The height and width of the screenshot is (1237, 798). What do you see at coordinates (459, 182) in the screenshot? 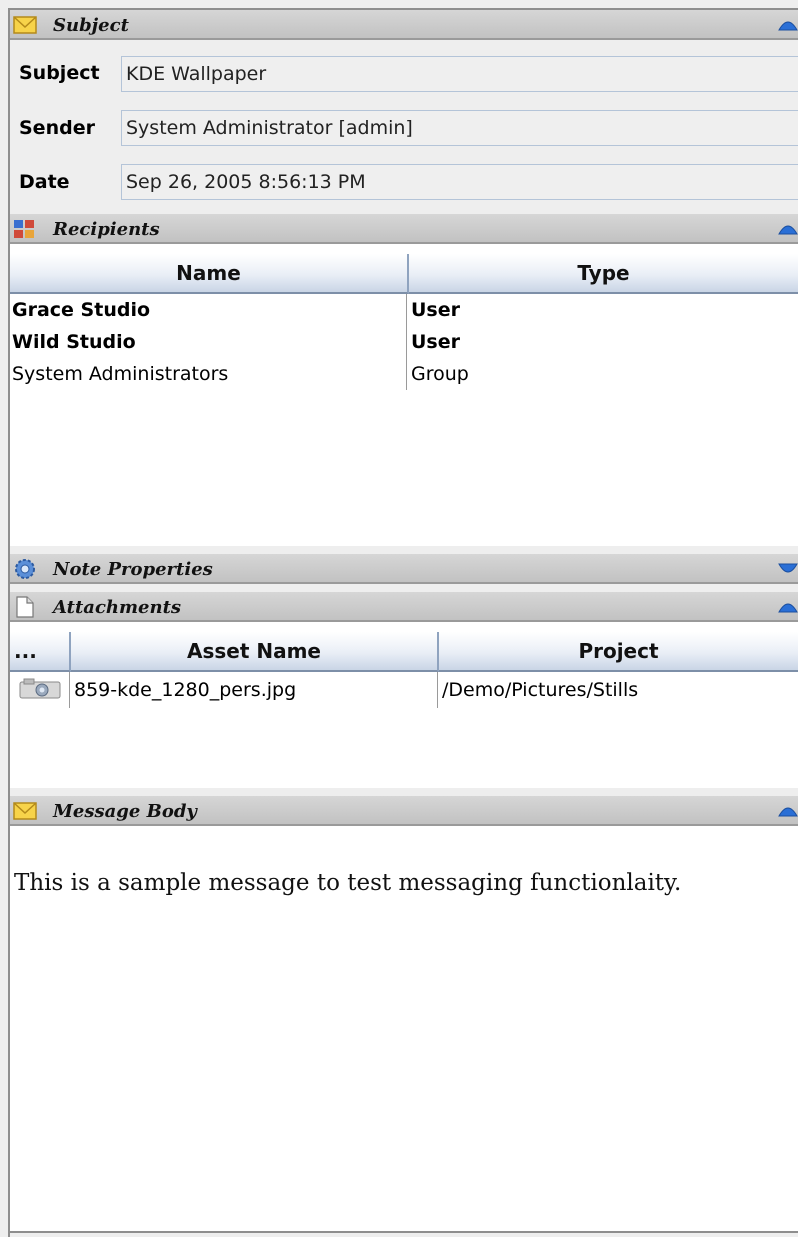
I see `date-field: Sep 26, 2005 8:56:13 PM` at bounding box center [459, 182].